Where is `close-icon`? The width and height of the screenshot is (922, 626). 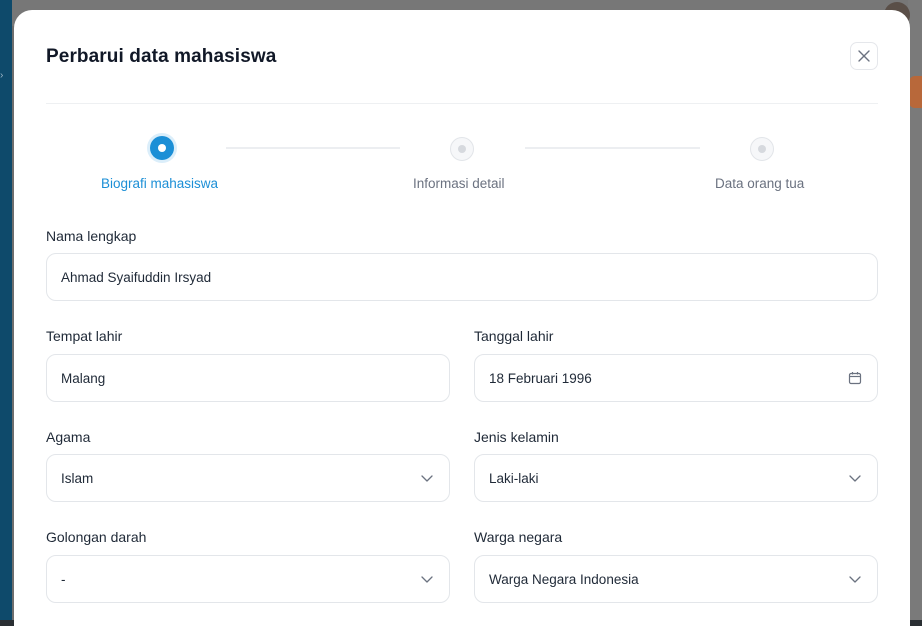
close-icon is located at coordinates (864, 56).